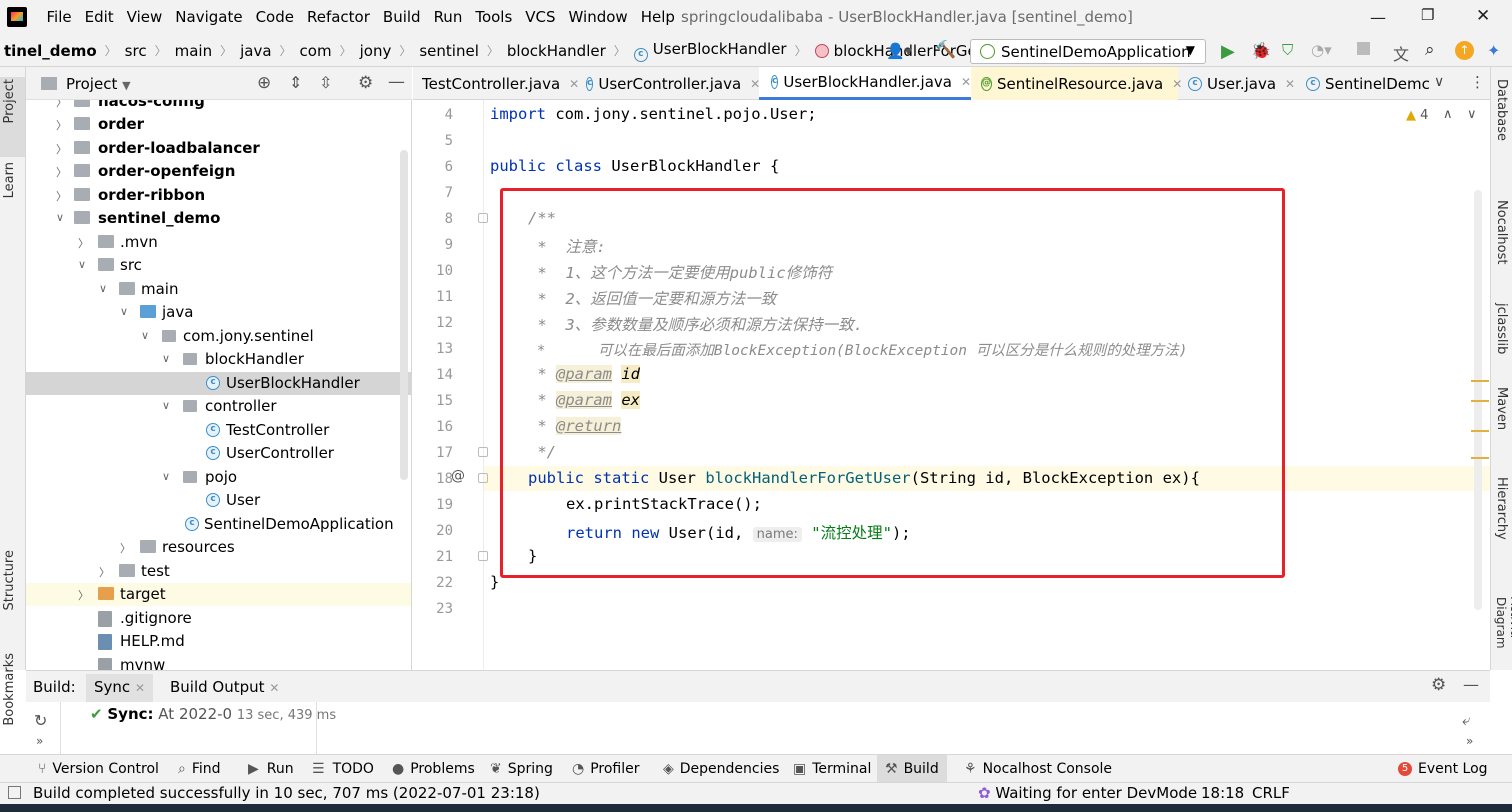  I want to click on breadcrumb-module: tinel_demo, so click(50, 51).